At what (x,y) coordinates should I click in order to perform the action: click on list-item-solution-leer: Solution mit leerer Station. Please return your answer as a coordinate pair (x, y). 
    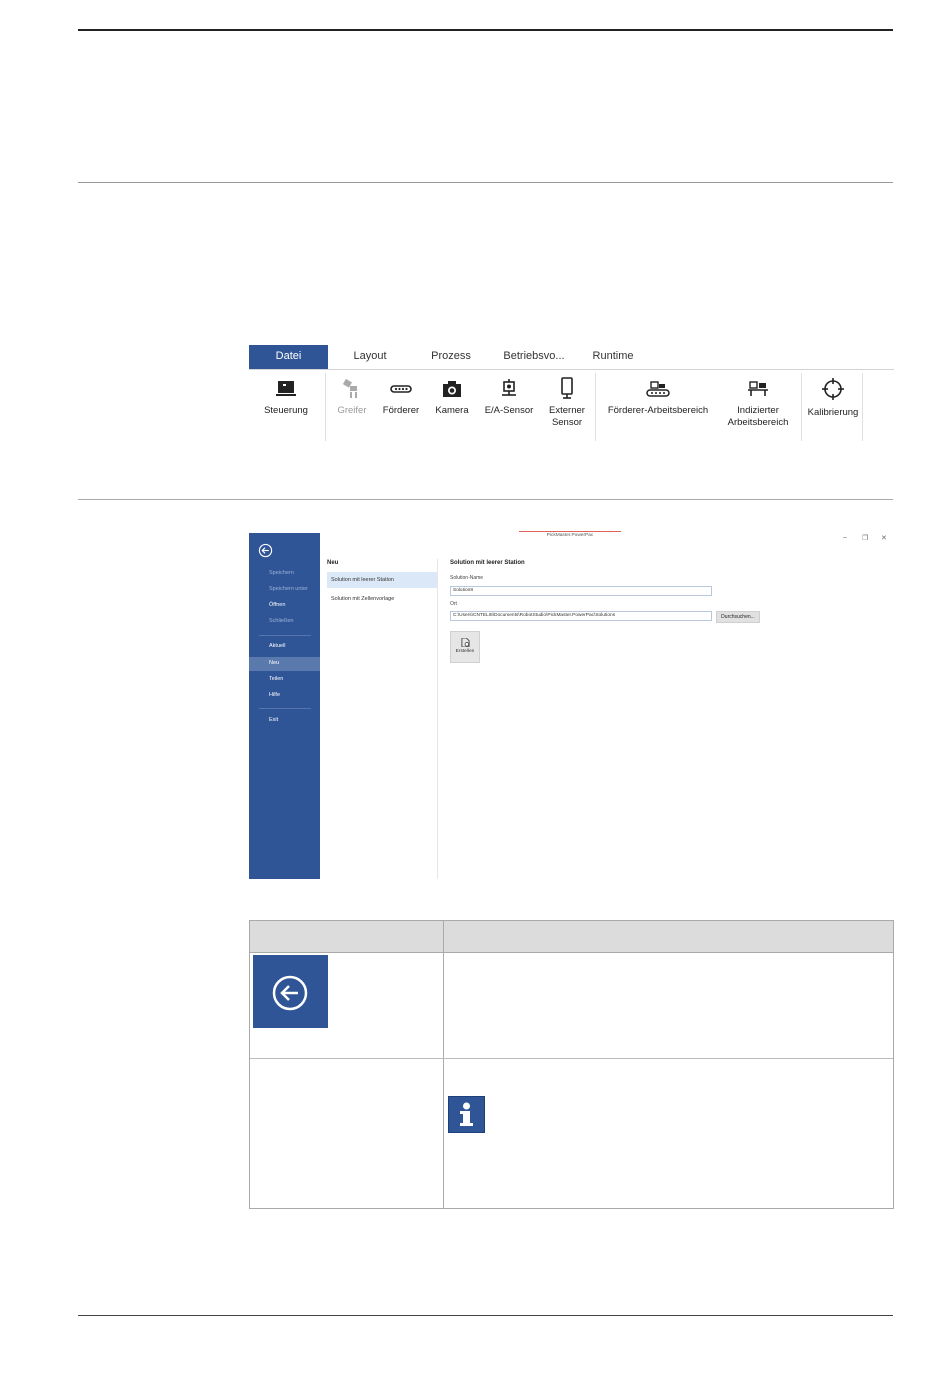
    Looking at the image, I should click on (382, 580).